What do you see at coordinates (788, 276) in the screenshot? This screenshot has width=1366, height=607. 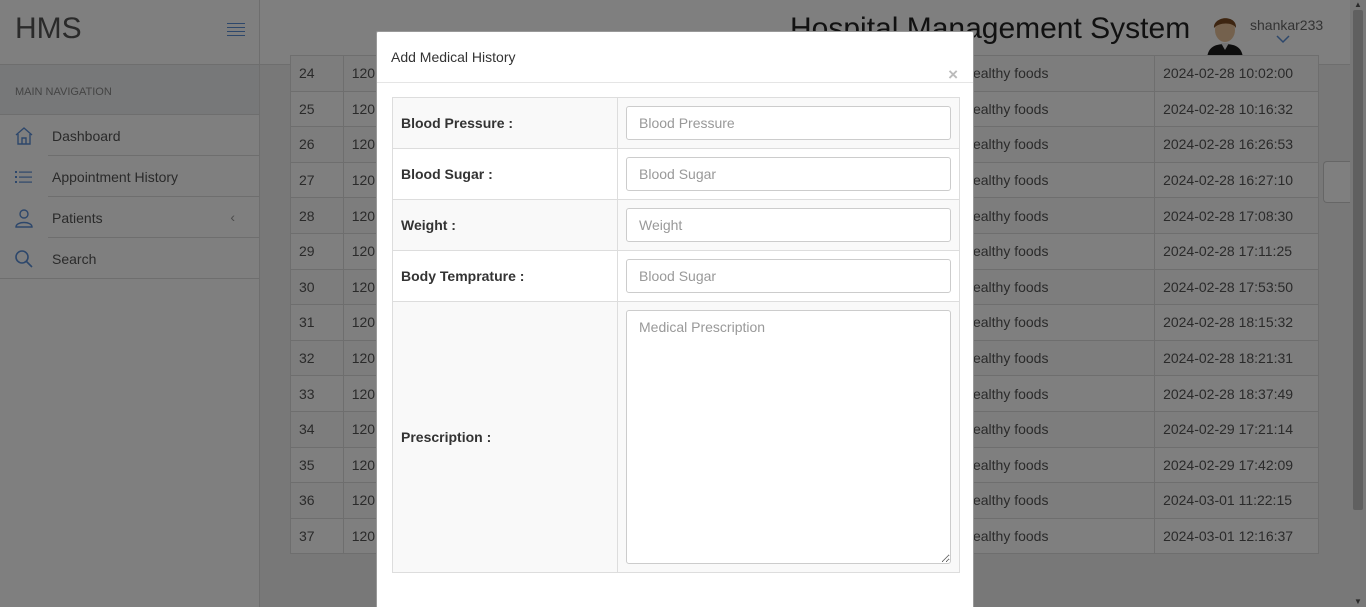 I see `body-temperature-input` at bounding box center [788, 276].